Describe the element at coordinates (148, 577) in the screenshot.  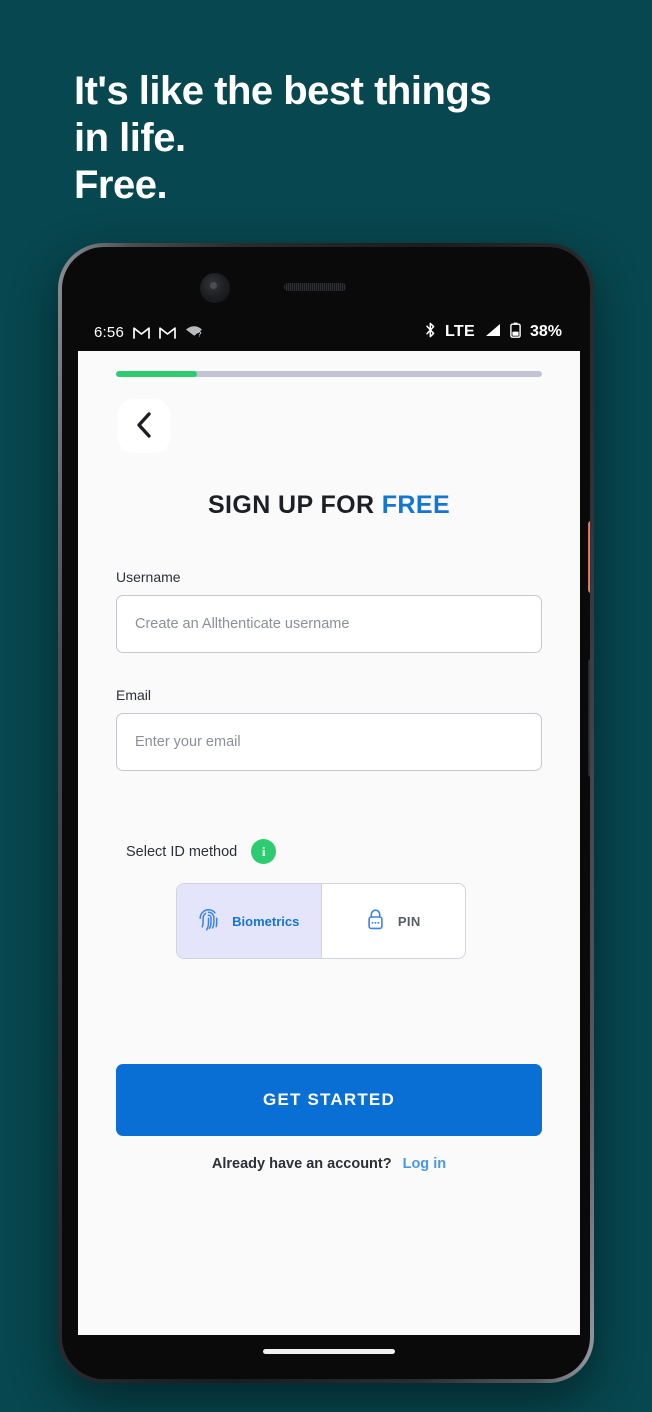
I see `username-label: Username` at that location.